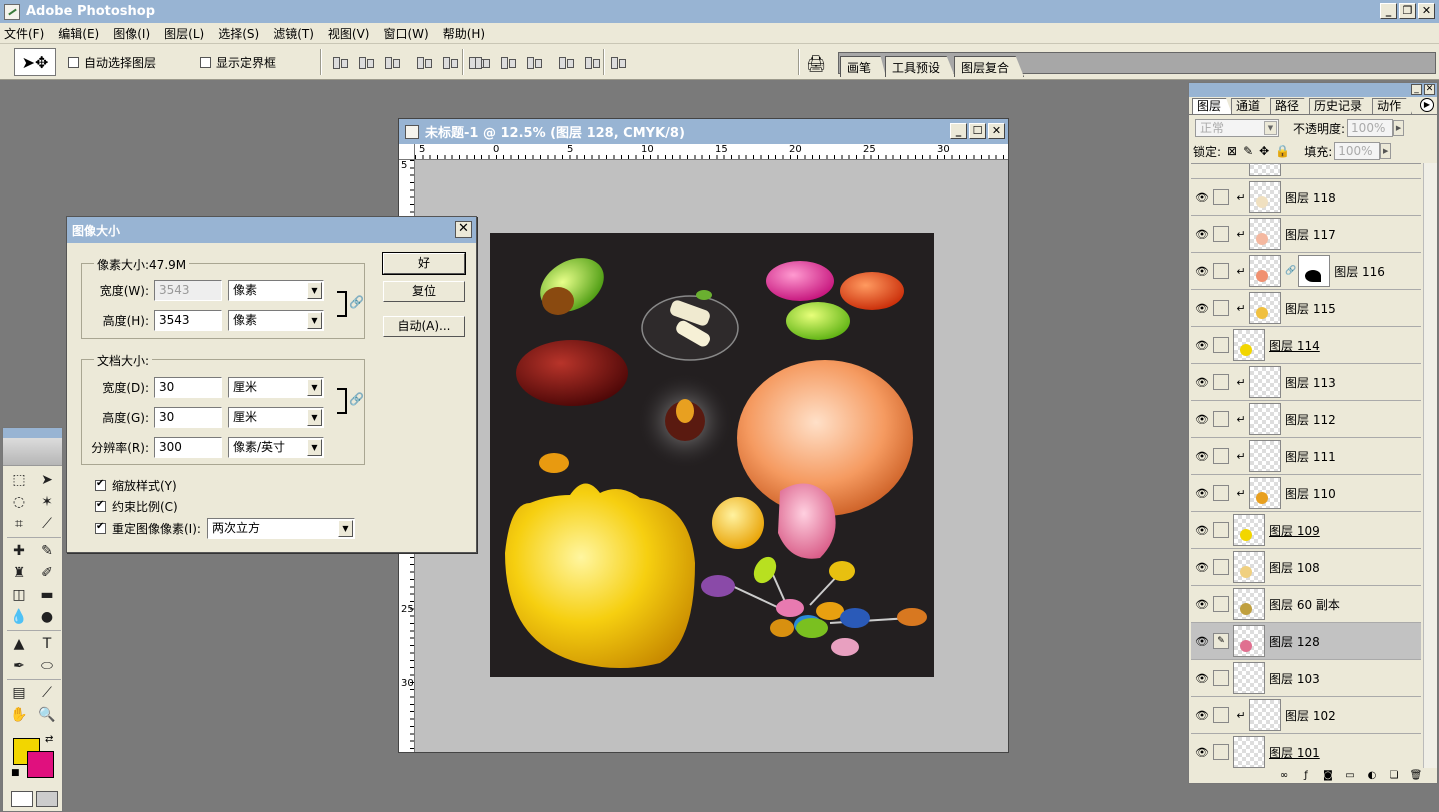  I want to click on align-vcenter-icon, so click(366, 62).